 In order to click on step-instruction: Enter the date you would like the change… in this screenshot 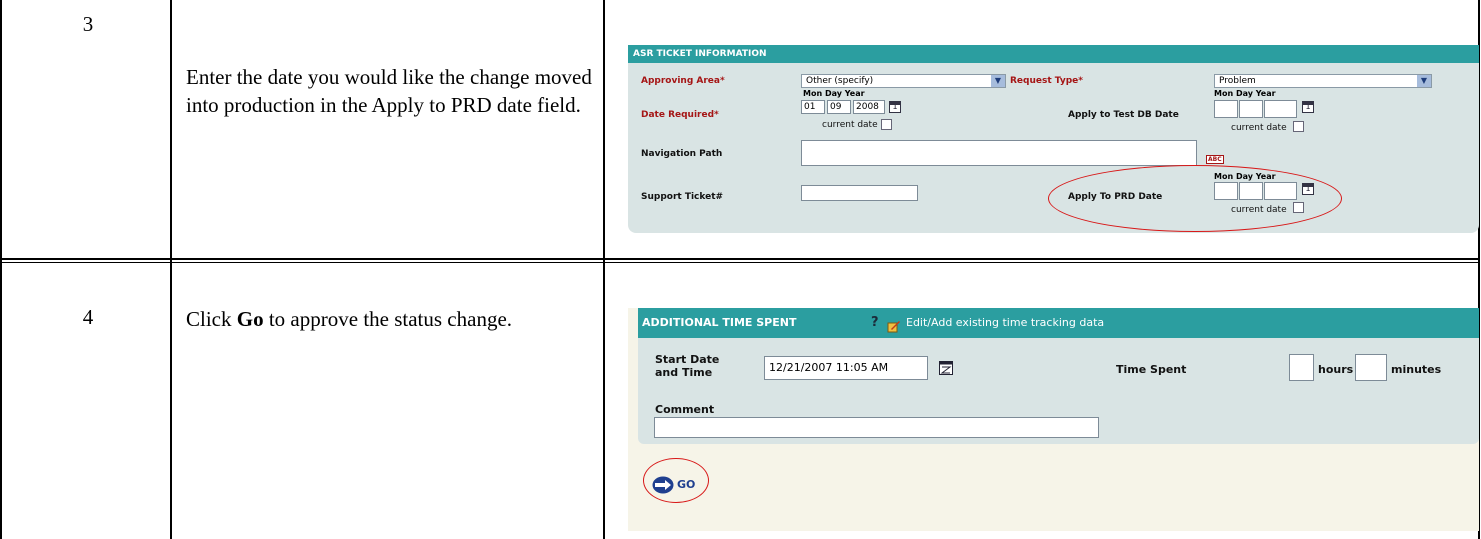, I will do `click(389, 91)`.